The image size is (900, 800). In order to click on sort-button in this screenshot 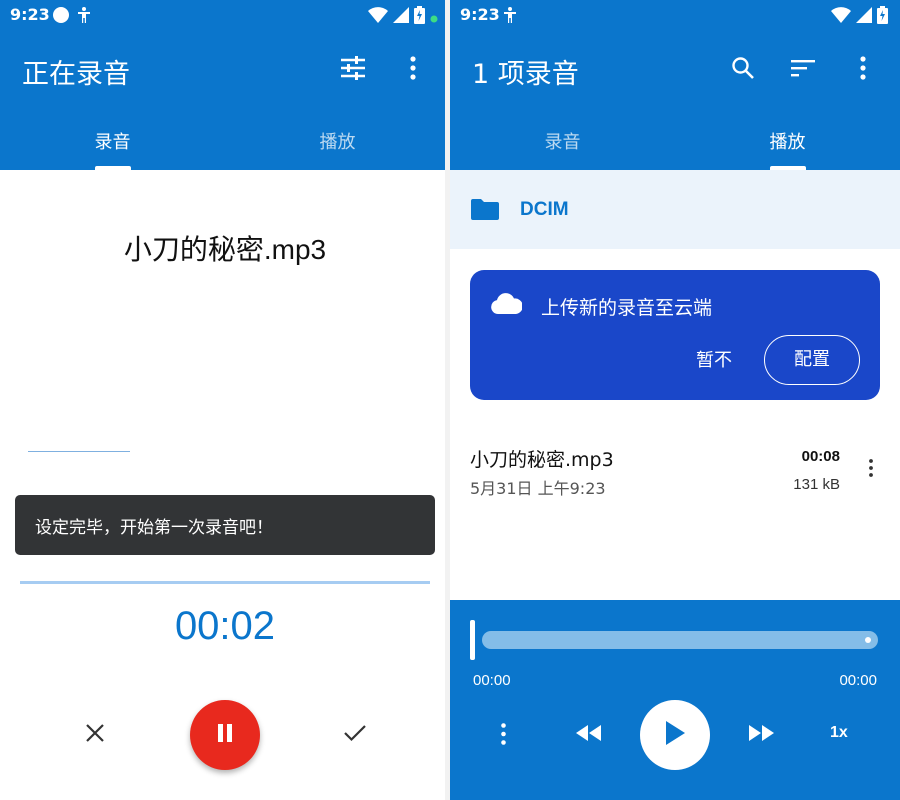, I will do `click(803, 70)`.